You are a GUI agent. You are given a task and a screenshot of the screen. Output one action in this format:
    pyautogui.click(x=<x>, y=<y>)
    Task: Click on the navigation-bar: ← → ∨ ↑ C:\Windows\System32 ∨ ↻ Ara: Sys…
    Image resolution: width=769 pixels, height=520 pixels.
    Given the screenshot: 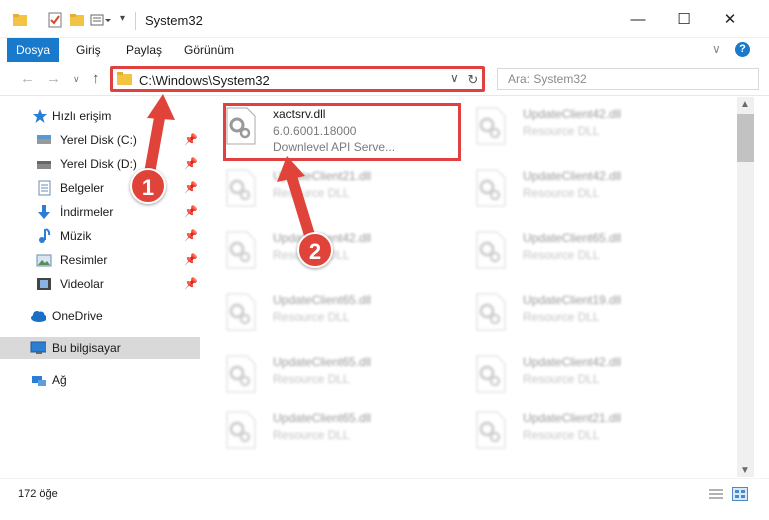 What is the action you would take?
    pyautogui.click(x=384, y=79)
    